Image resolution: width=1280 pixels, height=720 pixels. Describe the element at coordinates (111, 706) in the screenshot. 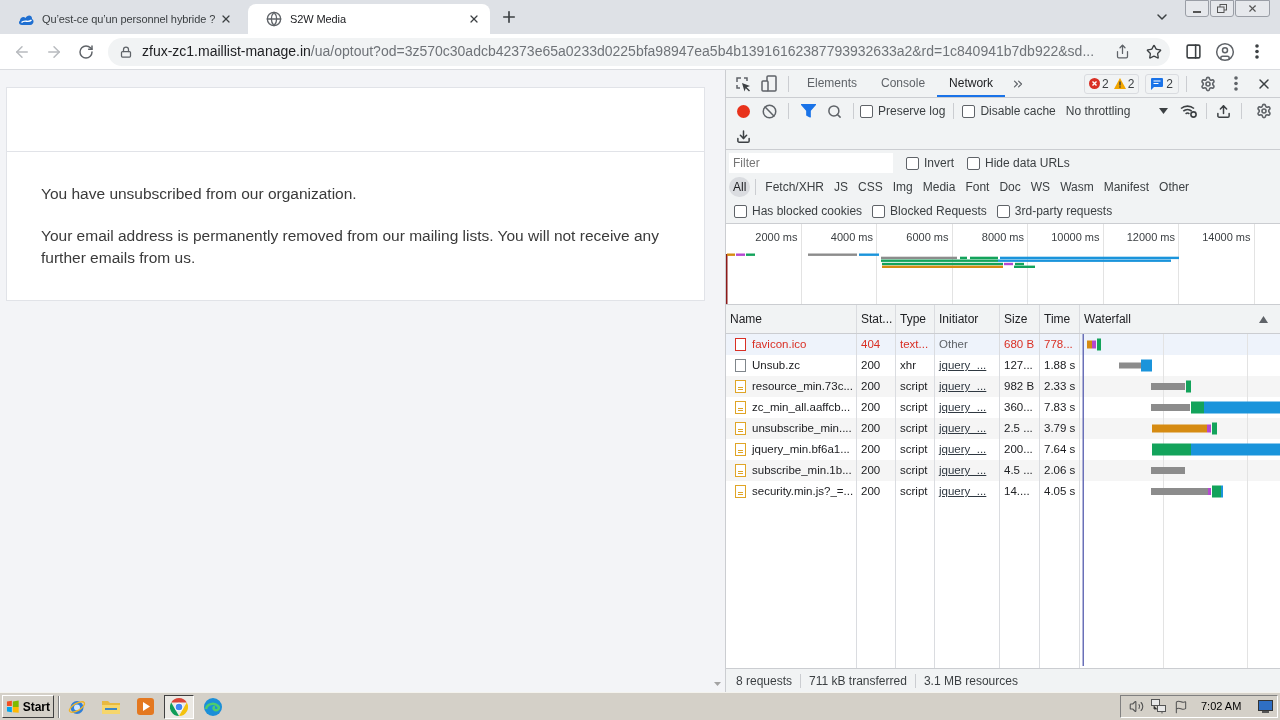

I see `folder-icon` at that location.